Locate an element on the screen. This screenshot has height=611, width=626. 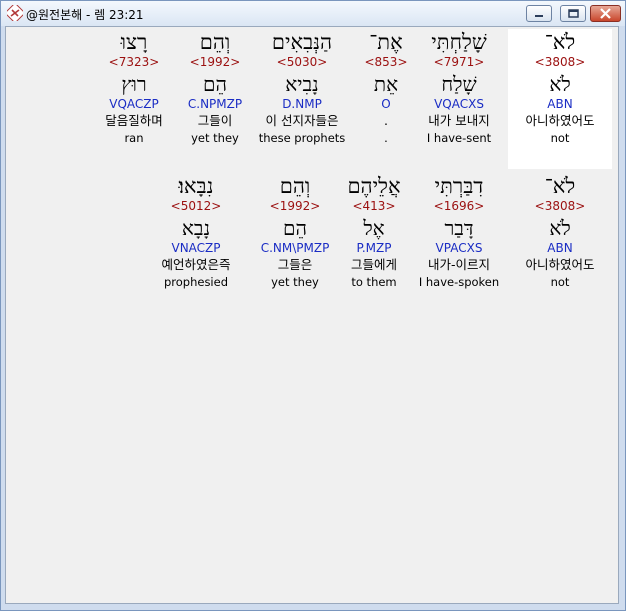
close-icon is located at coordinates (605, 13).